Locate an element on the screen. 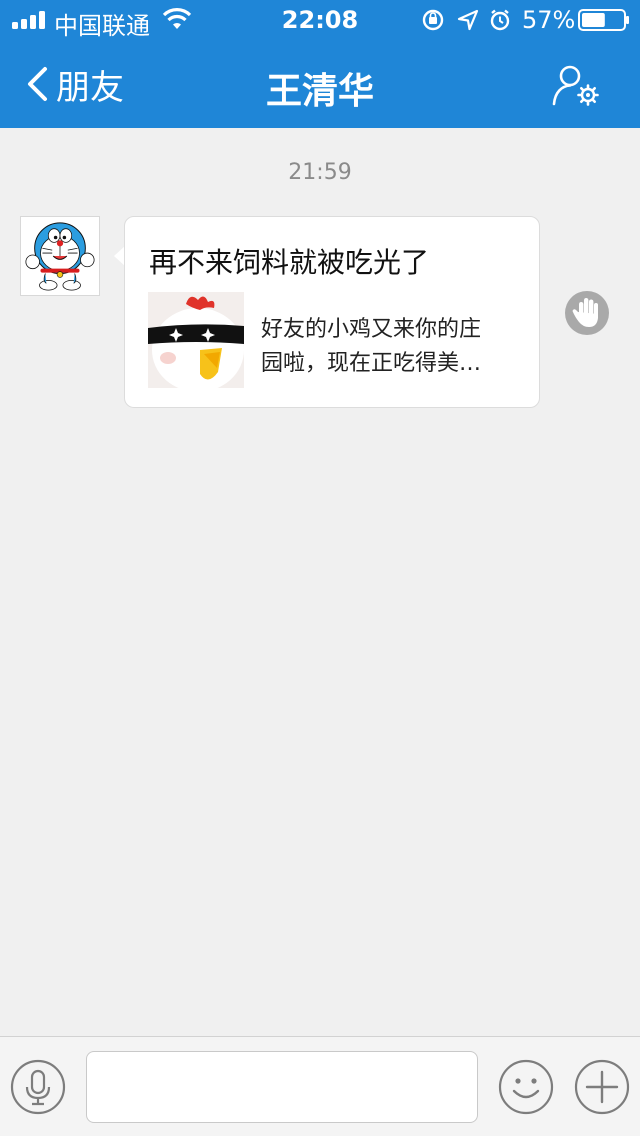 The width and height of the screenshot is (640, 1136). location-icon is located at coordinates (468, 20).